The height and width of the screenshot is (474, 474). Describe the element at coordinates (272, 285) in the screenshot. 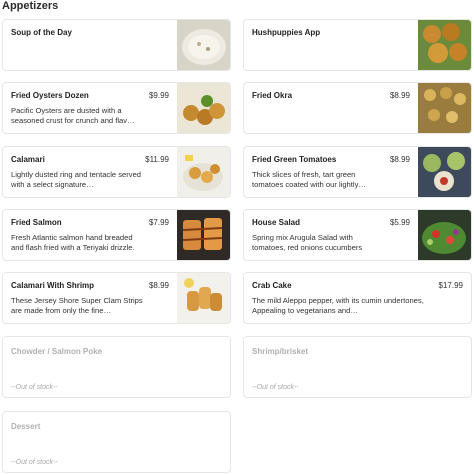

I see `item-name: Crab Cake` at that location.